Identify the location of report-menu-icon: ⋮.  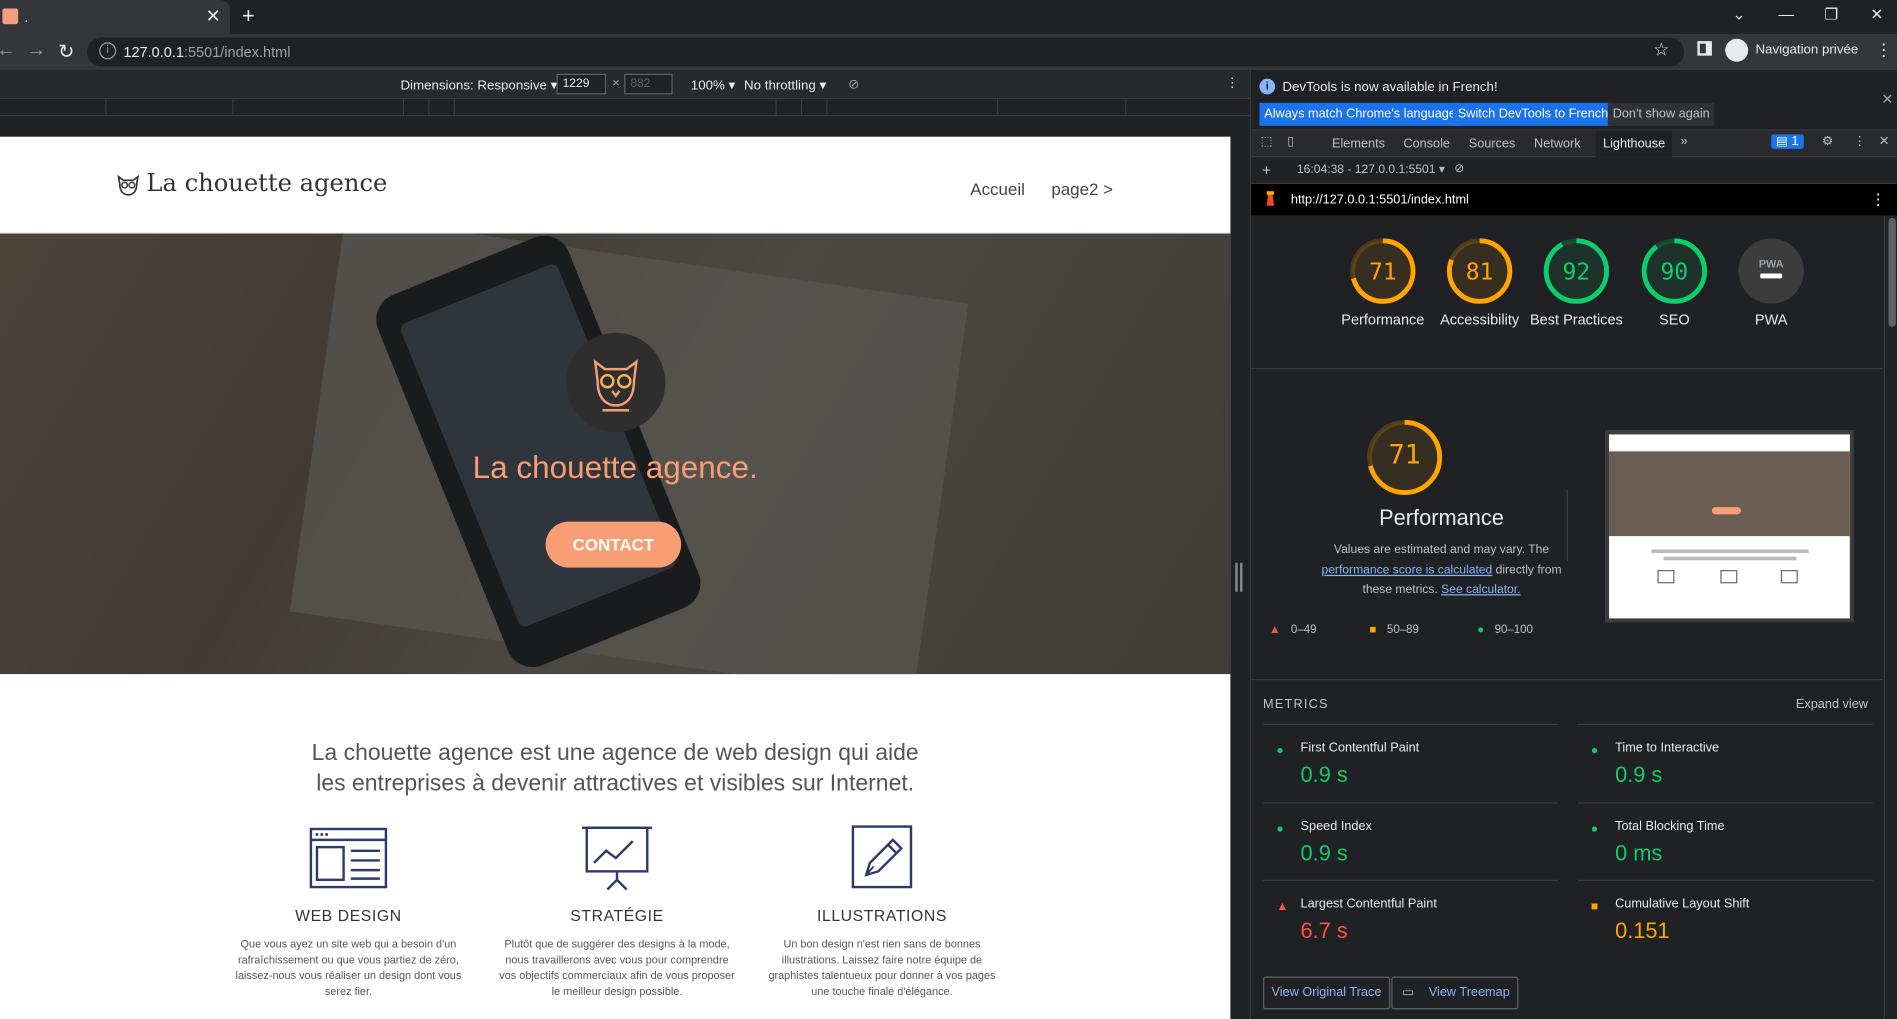
(1878, 199).